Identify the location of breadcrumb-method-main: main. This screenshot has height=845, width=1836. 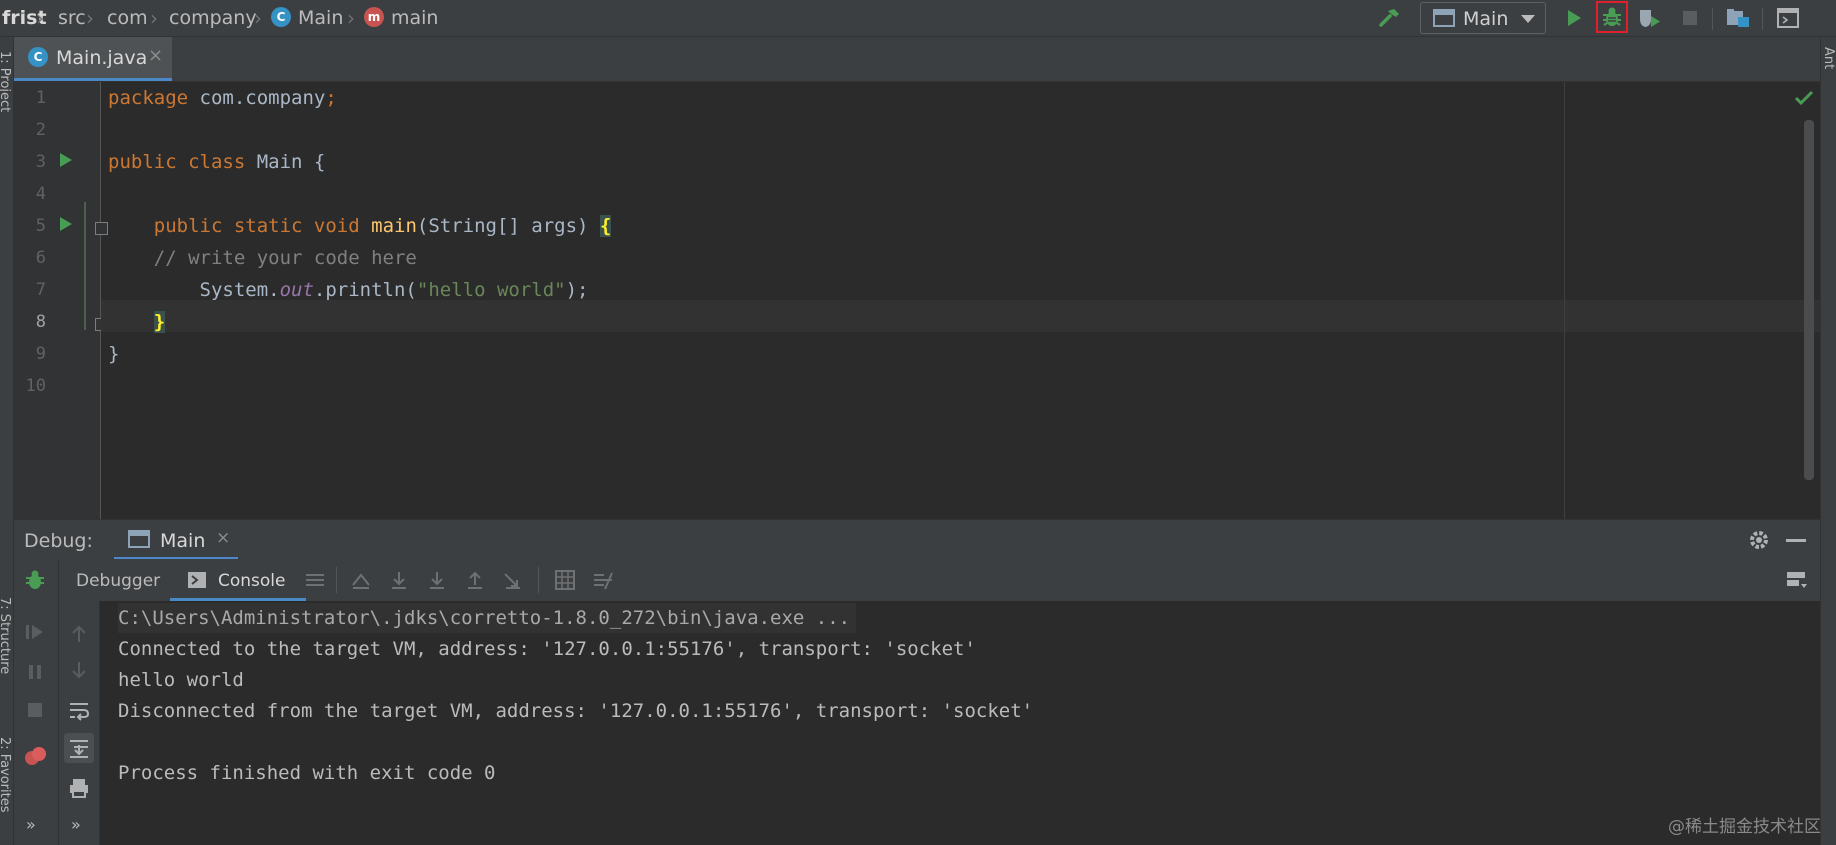
(414, 18).